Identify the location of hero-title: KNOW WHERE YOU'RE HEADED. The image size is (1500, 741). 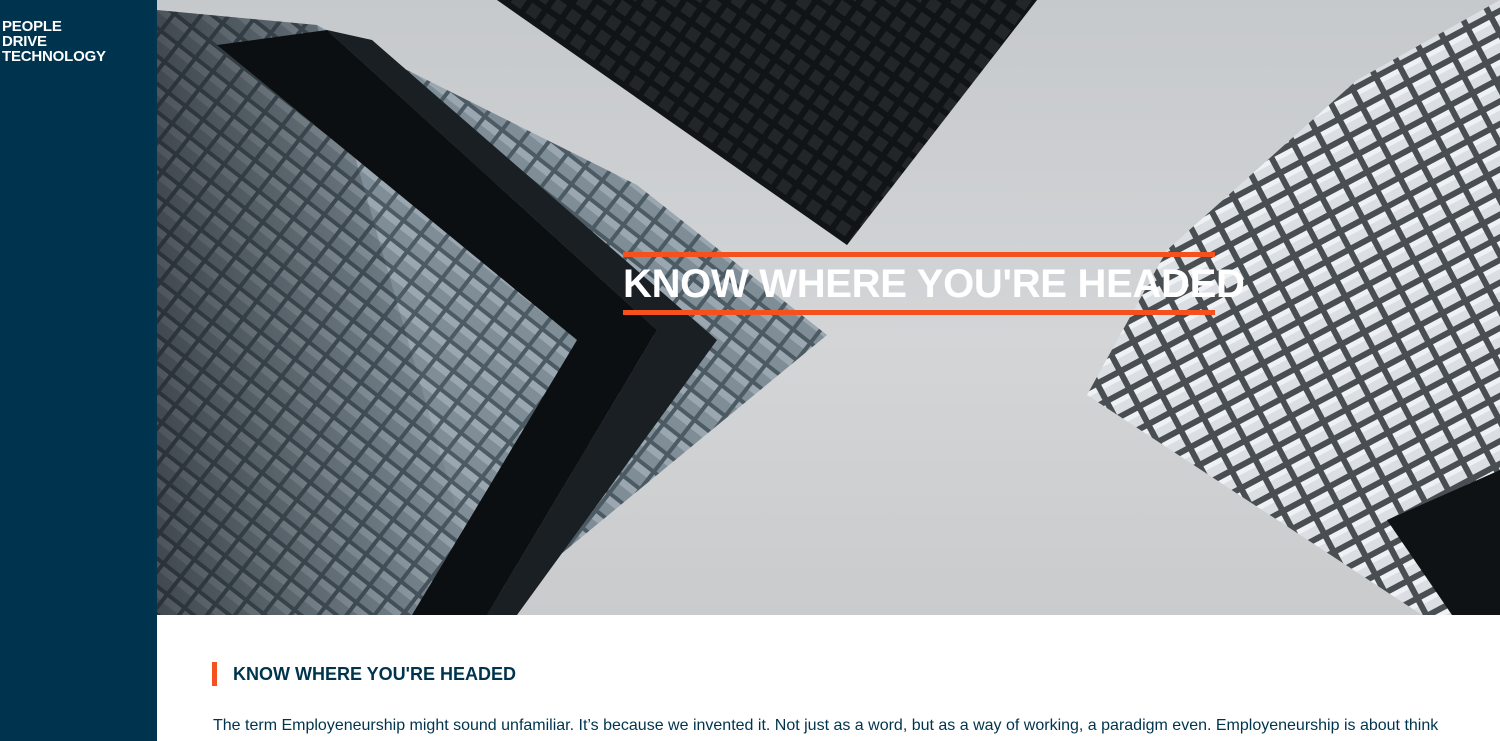
(934, 284).